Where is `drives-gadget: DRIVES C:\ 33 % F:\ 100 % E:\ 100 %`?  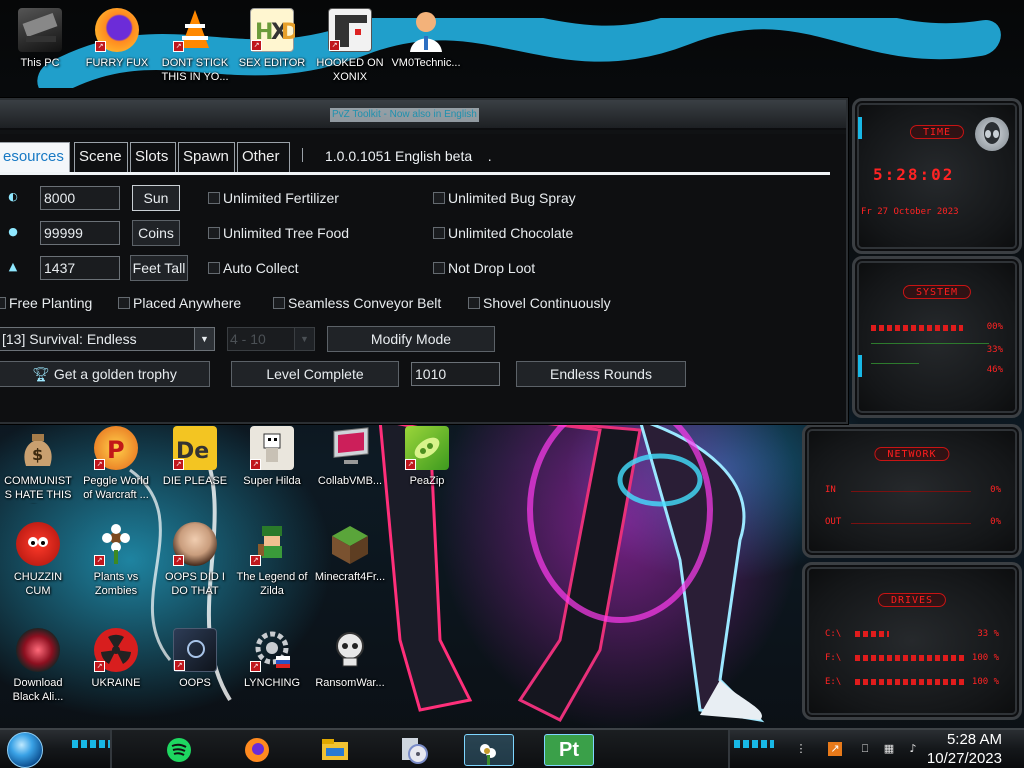 drives-gadget: DRIVES C:\ 33 % F:\ 100 % E:\ 100 % is located at coordinates (912, 641).